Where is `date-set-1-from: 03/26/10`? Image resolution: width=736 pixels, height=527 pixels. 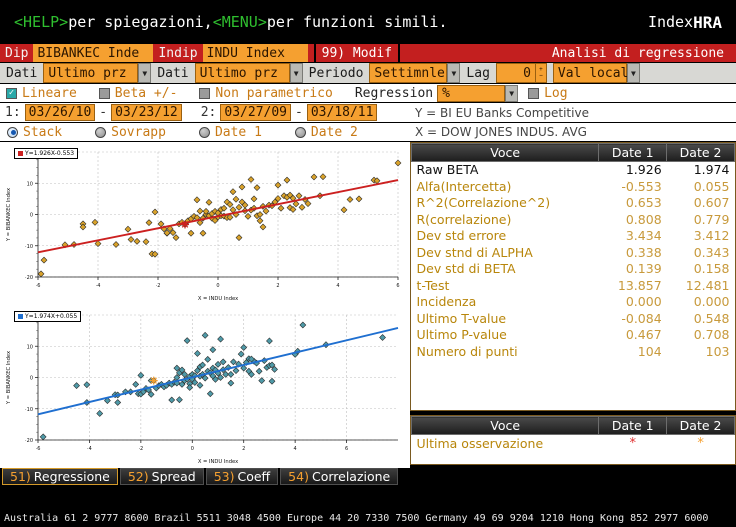 date-set-1-from: 03/26/10 is located at coordinates (60, 112).